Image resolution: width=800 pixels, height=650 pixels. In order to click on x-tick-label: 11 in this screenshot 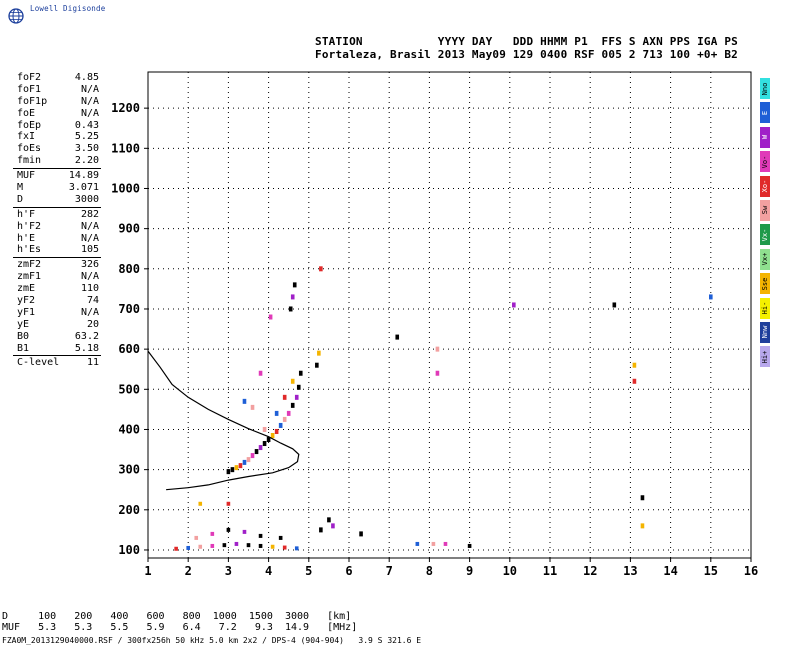, I will do `click(550, 571)`.